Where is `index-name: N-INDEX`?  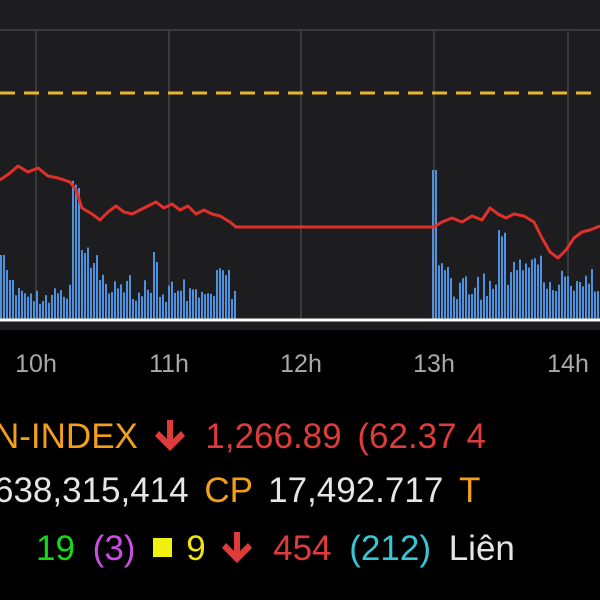 index-name: N-INDEX is located at coordinates (69, 436).